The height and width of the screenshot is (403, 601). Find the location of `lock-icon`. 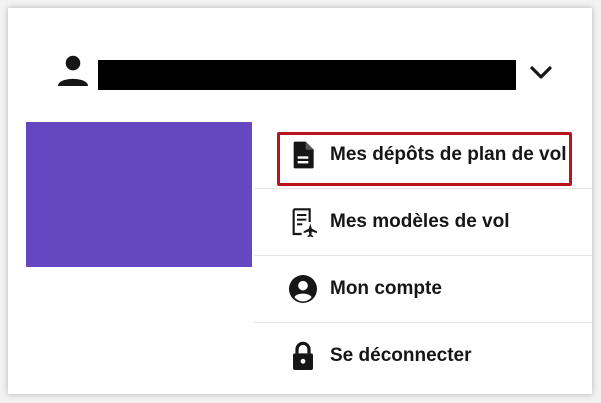

lock-icon is located at coordinates (303, 355).